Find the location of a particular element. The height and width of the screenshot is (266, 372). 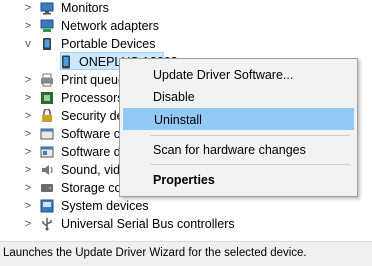

software-device-icon is located at coordinates (47, 152).